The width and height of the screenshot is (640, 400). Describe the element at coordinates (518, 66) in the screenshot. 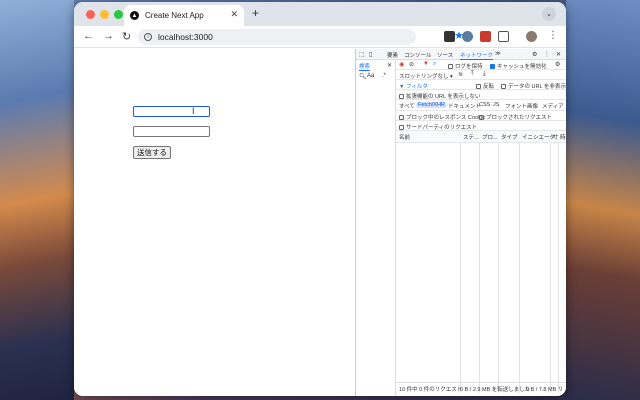

I see `disable-cache-checkbox: キャッシュを無効化` at that location.